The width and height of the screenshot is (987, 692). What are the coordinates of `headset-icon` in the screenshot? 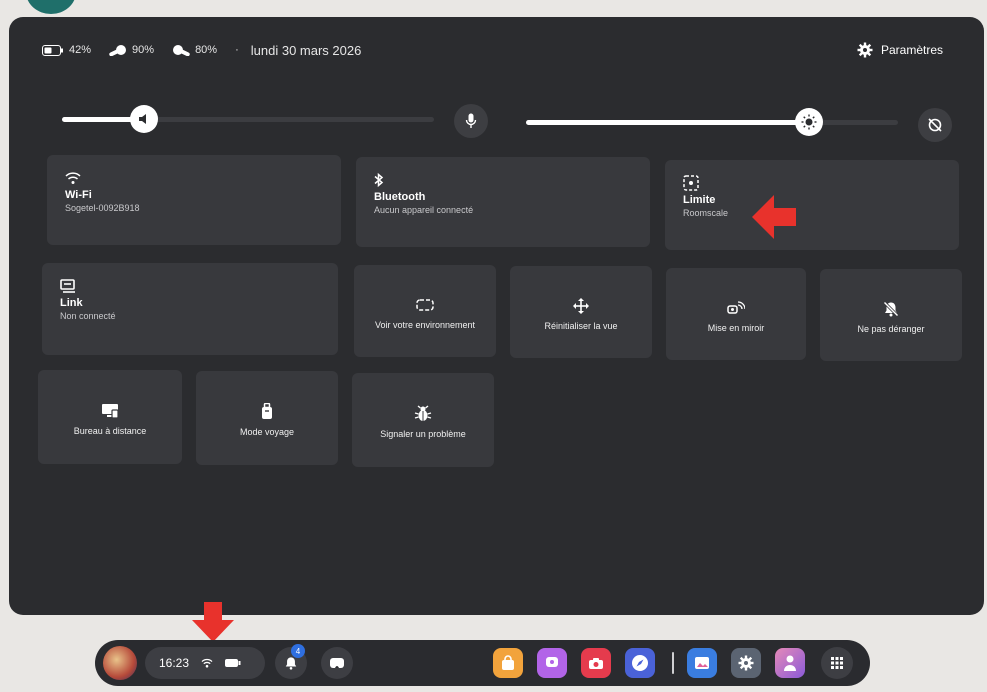 It's located at (337, 663).